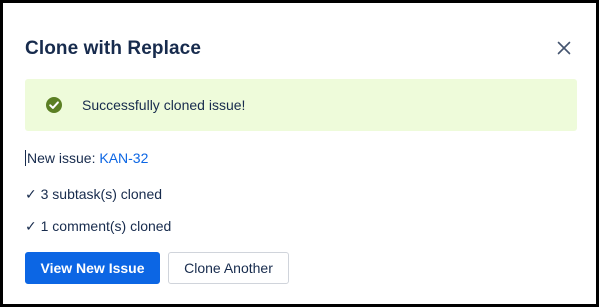 This screenshot has height=307, width=599. I want to click on subtasks-cloned-text: ✓ 3 subtask(s) cloned, so click(94, 194).